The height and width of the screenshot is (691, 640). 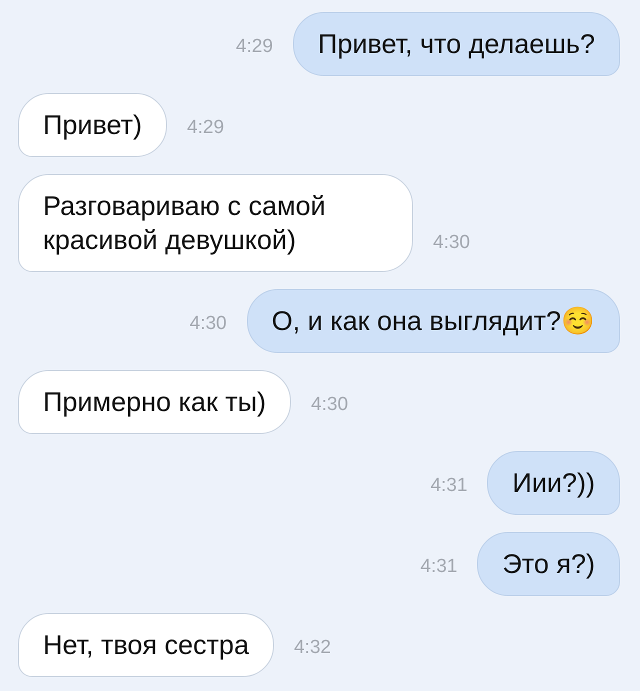 I want to click on message-bubble: Разговариваю с самой красивой девушкой), so click(x=215, y=223).